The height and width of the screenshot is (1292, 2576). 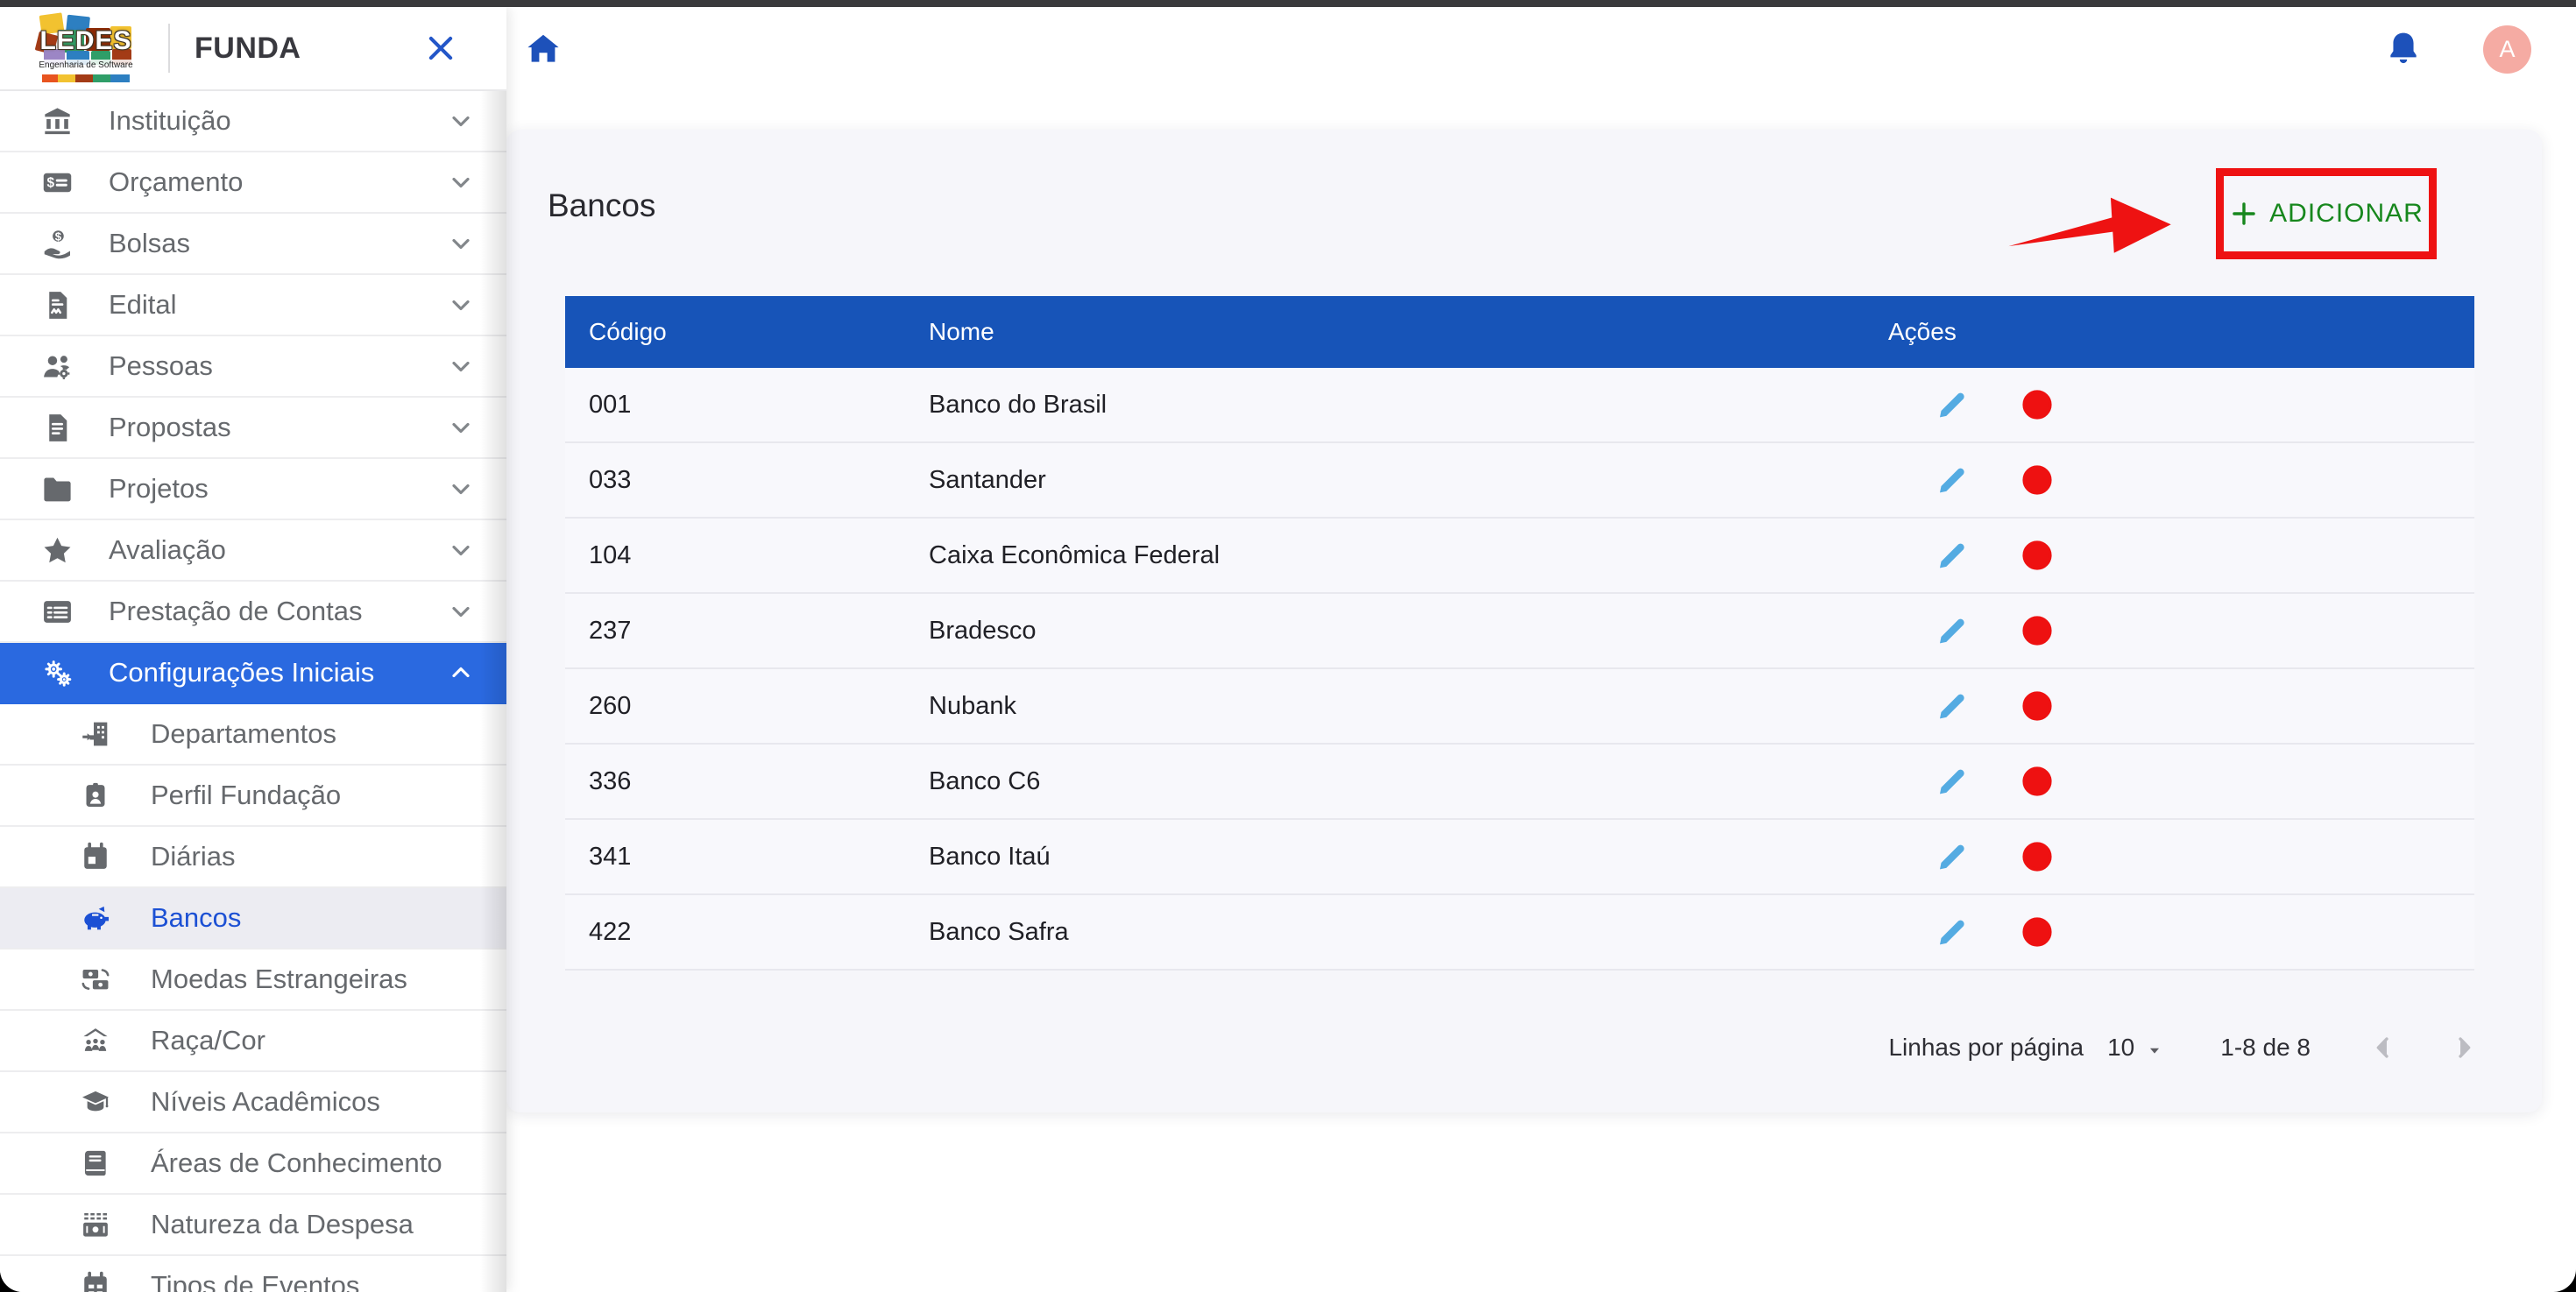 What do you see at coordinates (296, 1162) in the screenshot?
I see `submenu-item-label: Áreas de Conhecimento` at bounding box center [296, 1162].